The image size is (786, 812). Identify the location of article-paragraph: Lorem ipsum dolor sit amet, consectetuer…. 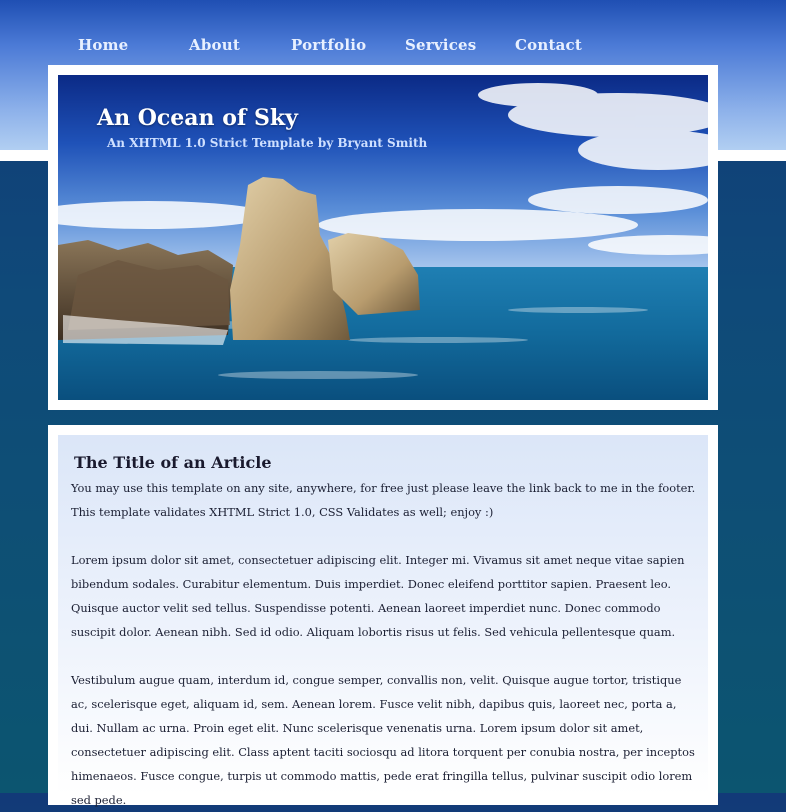
(378, 596).